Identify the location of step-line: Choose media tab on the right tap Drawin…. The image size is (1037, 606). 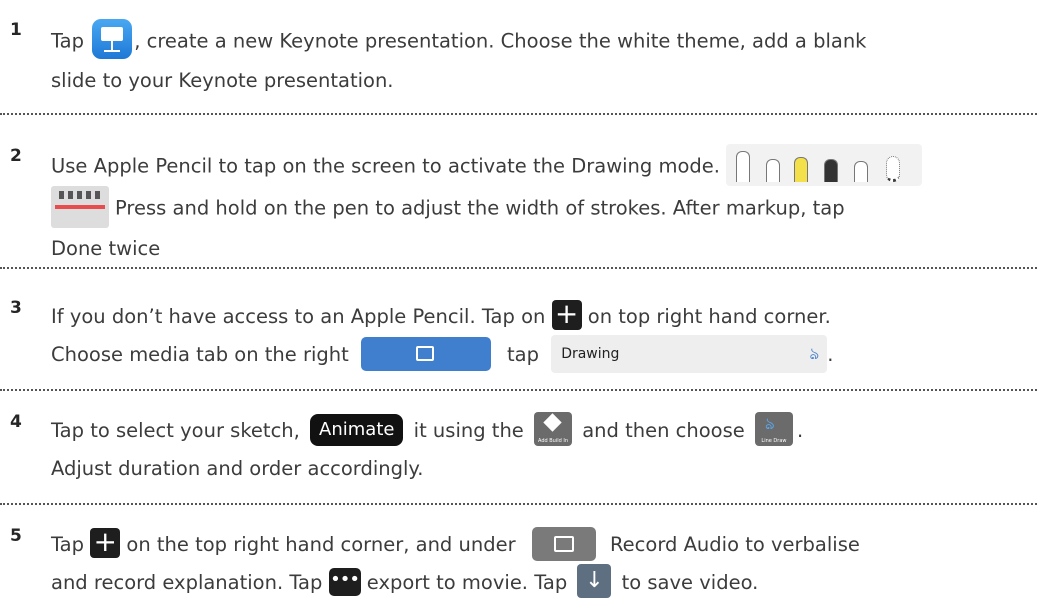
(534, 354).